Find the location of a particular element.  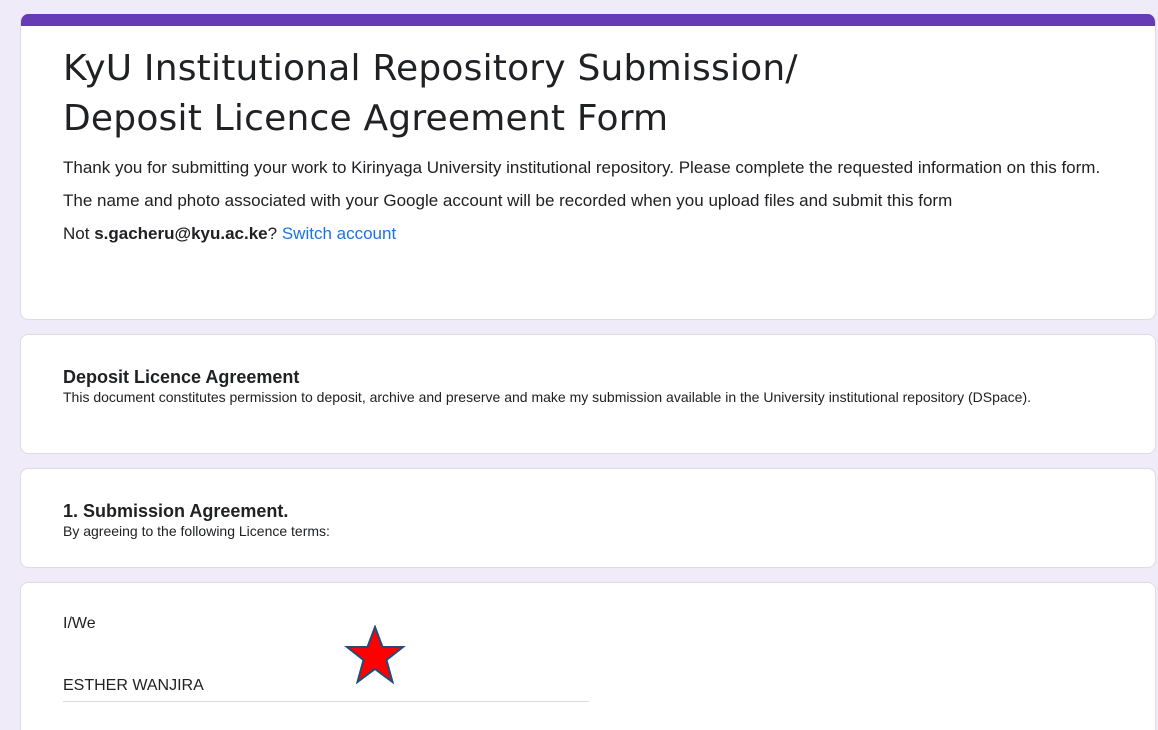

account-line: Not s.gacheru@kyu.ac.ke? Switch account is located at coordinates (599, 233).